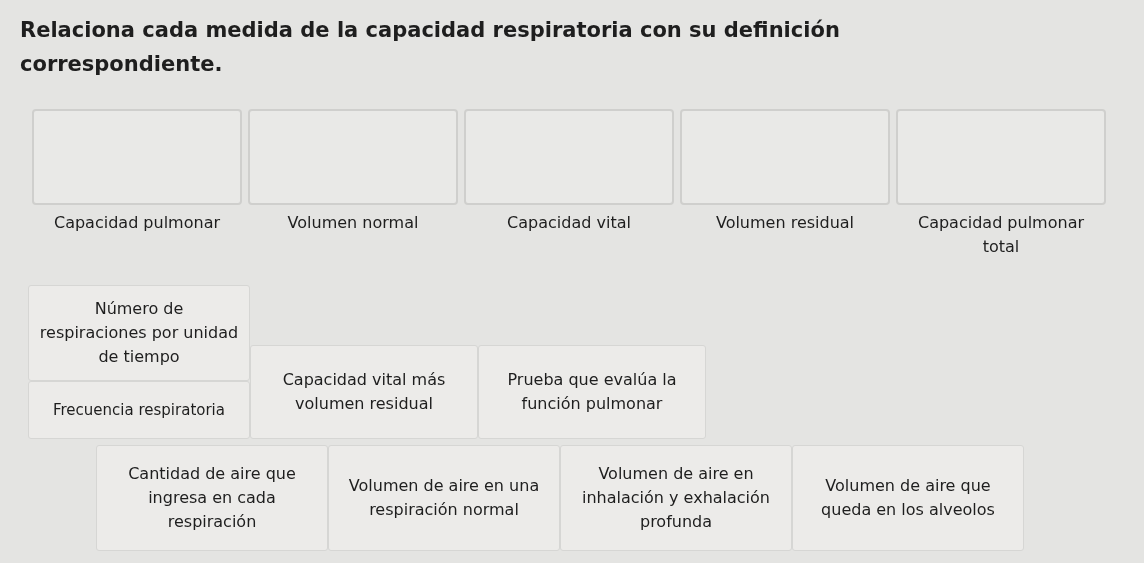  I want to click on definition-card: Volumen de aire en inhalación y exhalación profunda, so click(676, 498).